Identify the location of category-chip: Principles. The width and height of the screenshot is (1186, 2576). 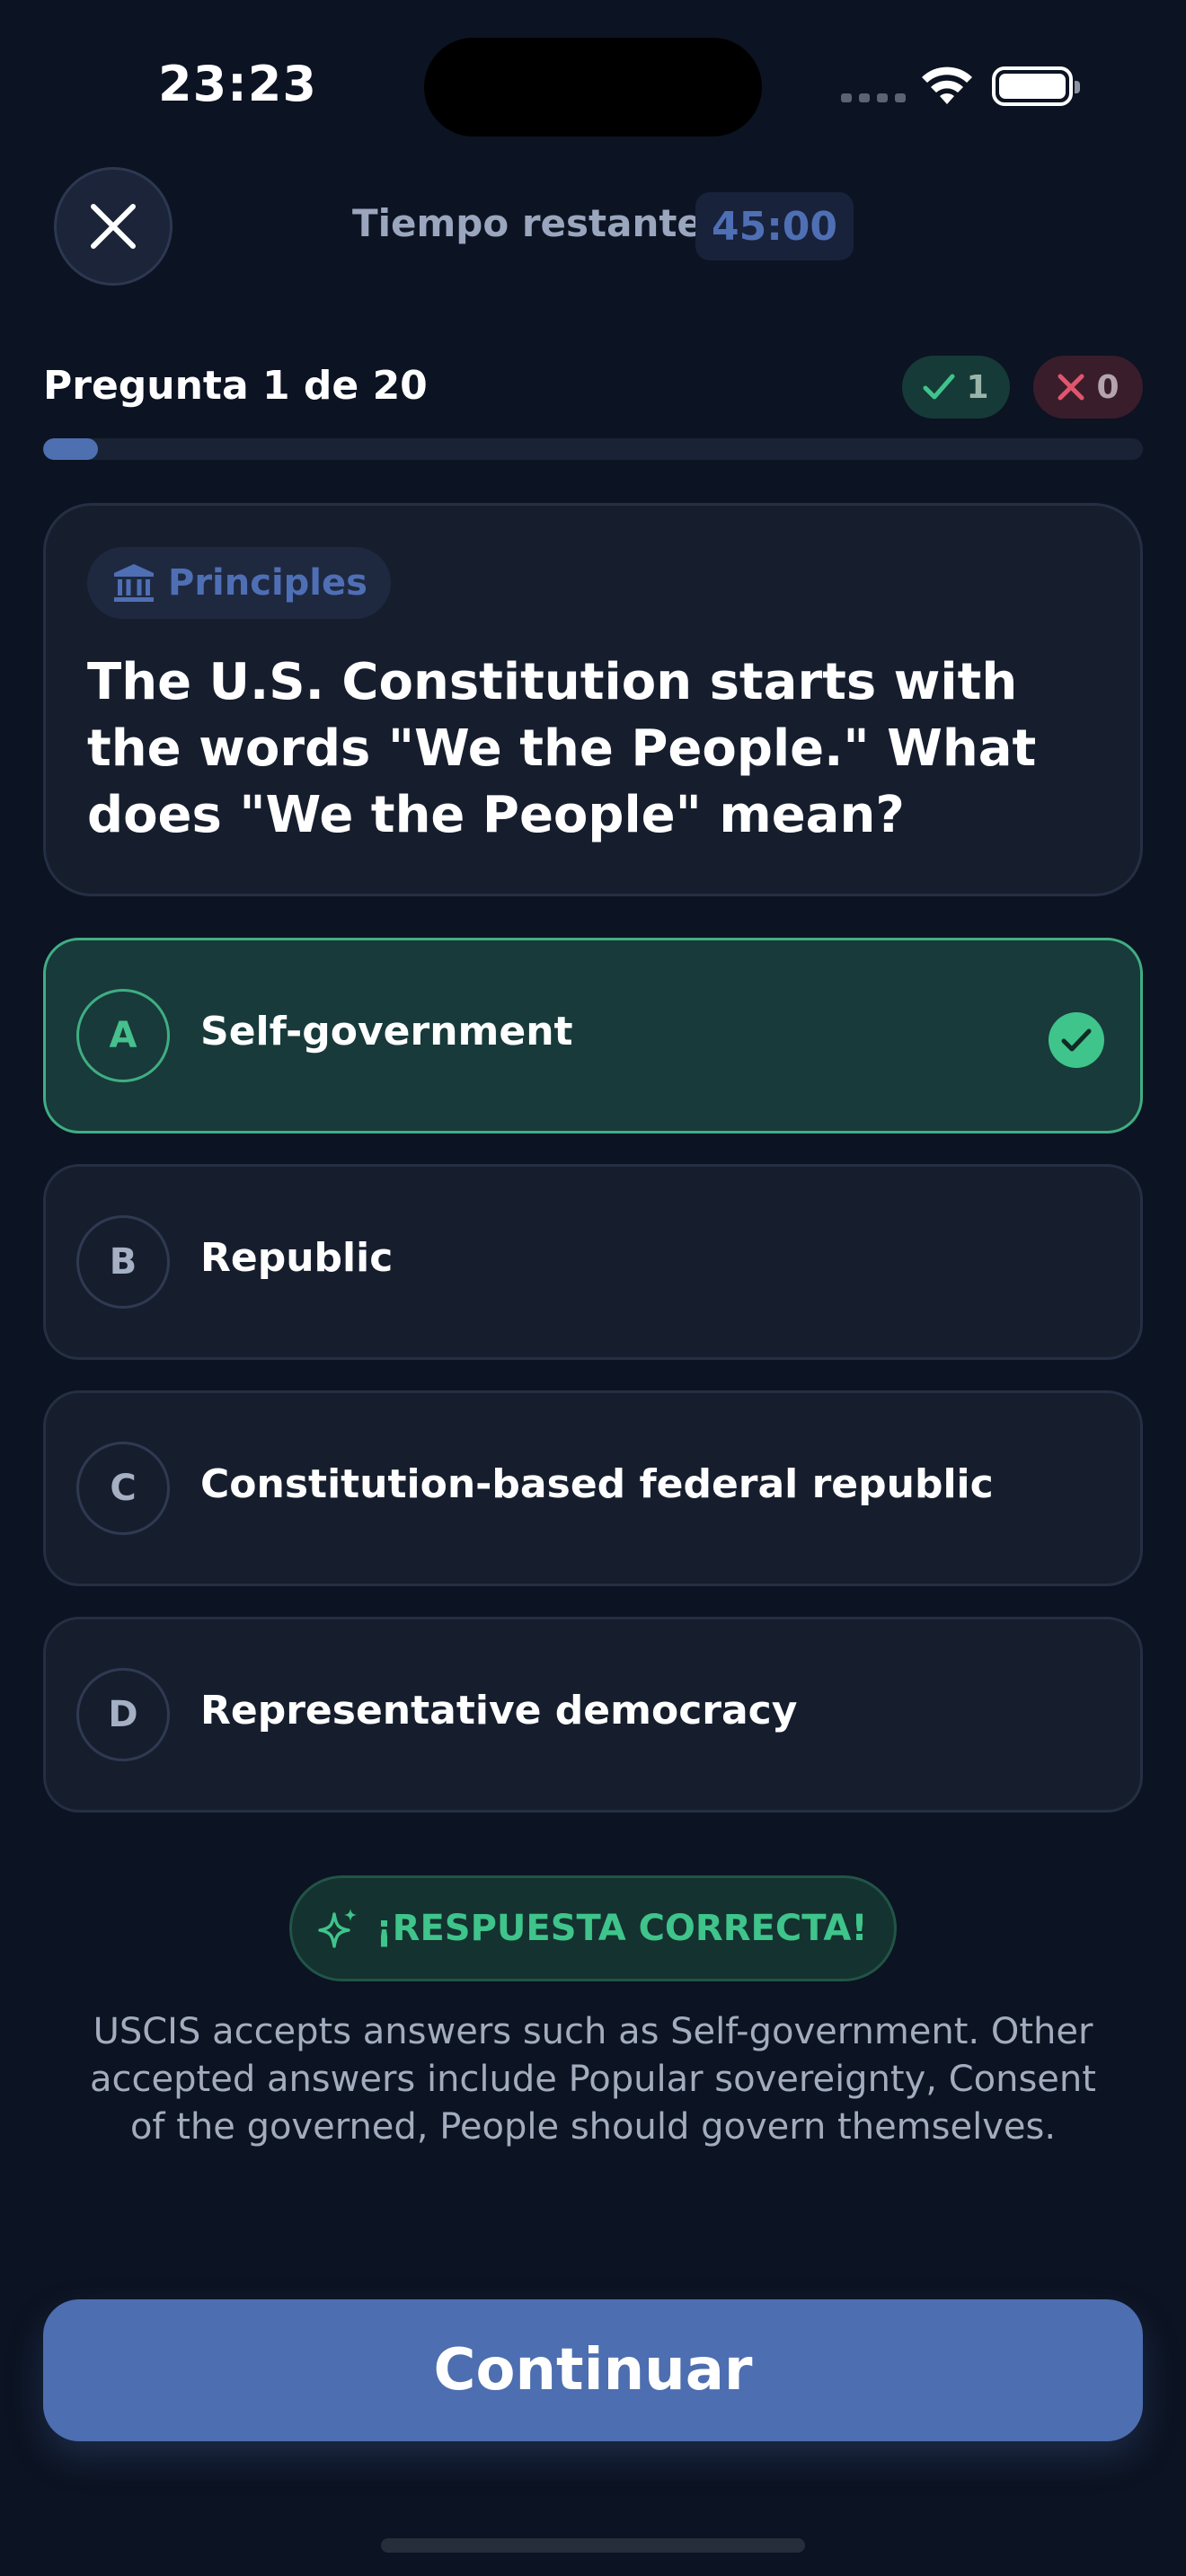
(239, 583).